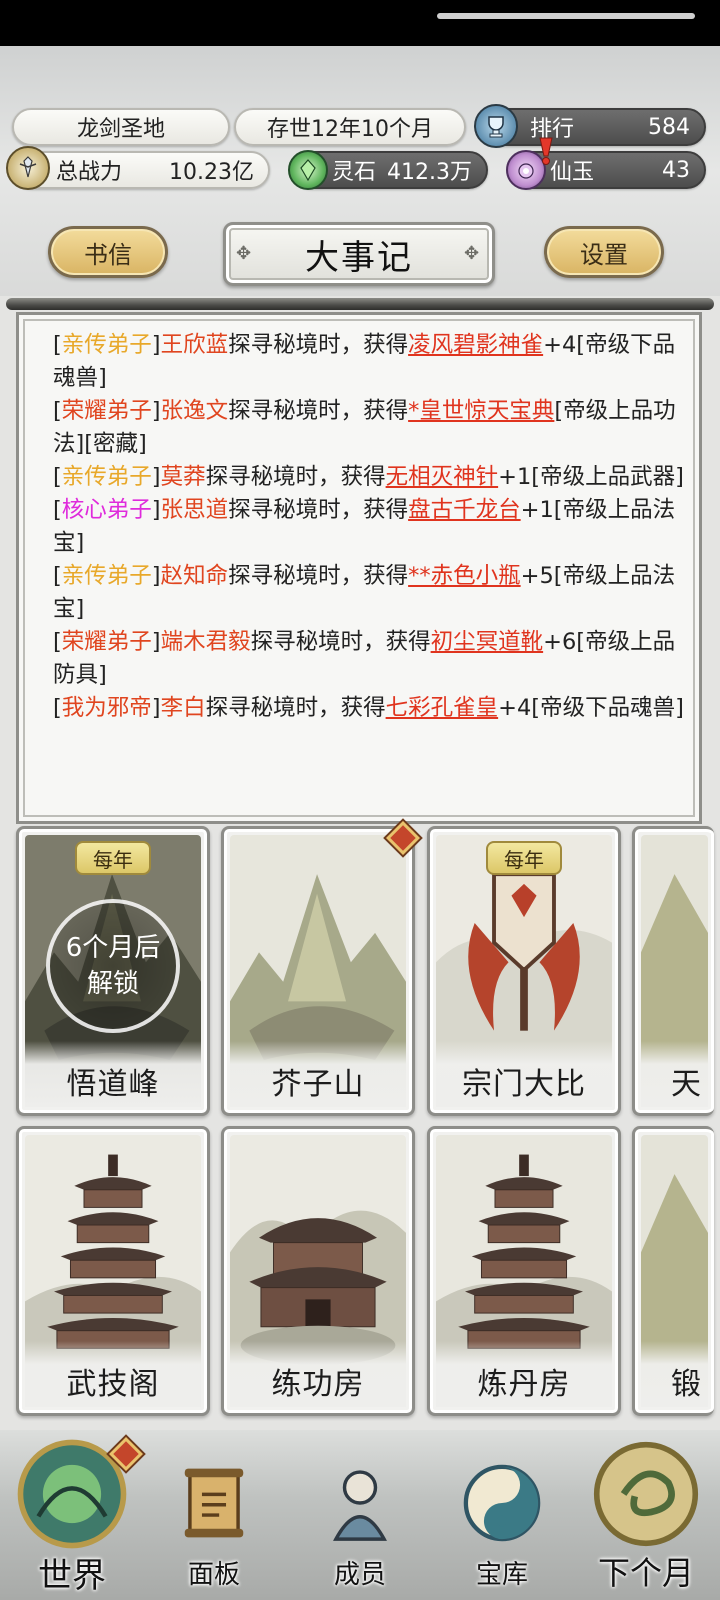  I want to click on rank-trophy-icon, so click(496, 126).